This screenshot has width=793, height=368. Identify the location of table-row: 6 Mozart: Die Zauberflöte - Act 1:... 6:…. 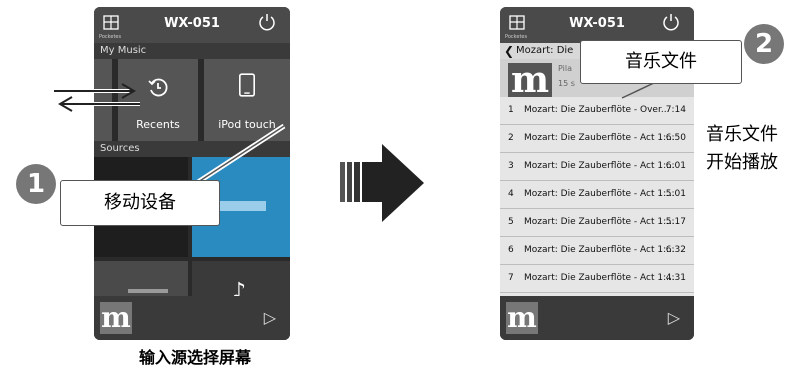
(597, 251).